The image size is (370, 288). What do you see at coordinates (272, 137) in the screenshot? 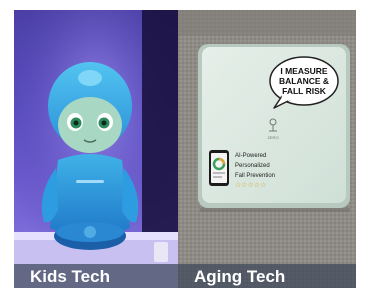
I see `brand-label: ZERO` at bounding box center [272, 137].